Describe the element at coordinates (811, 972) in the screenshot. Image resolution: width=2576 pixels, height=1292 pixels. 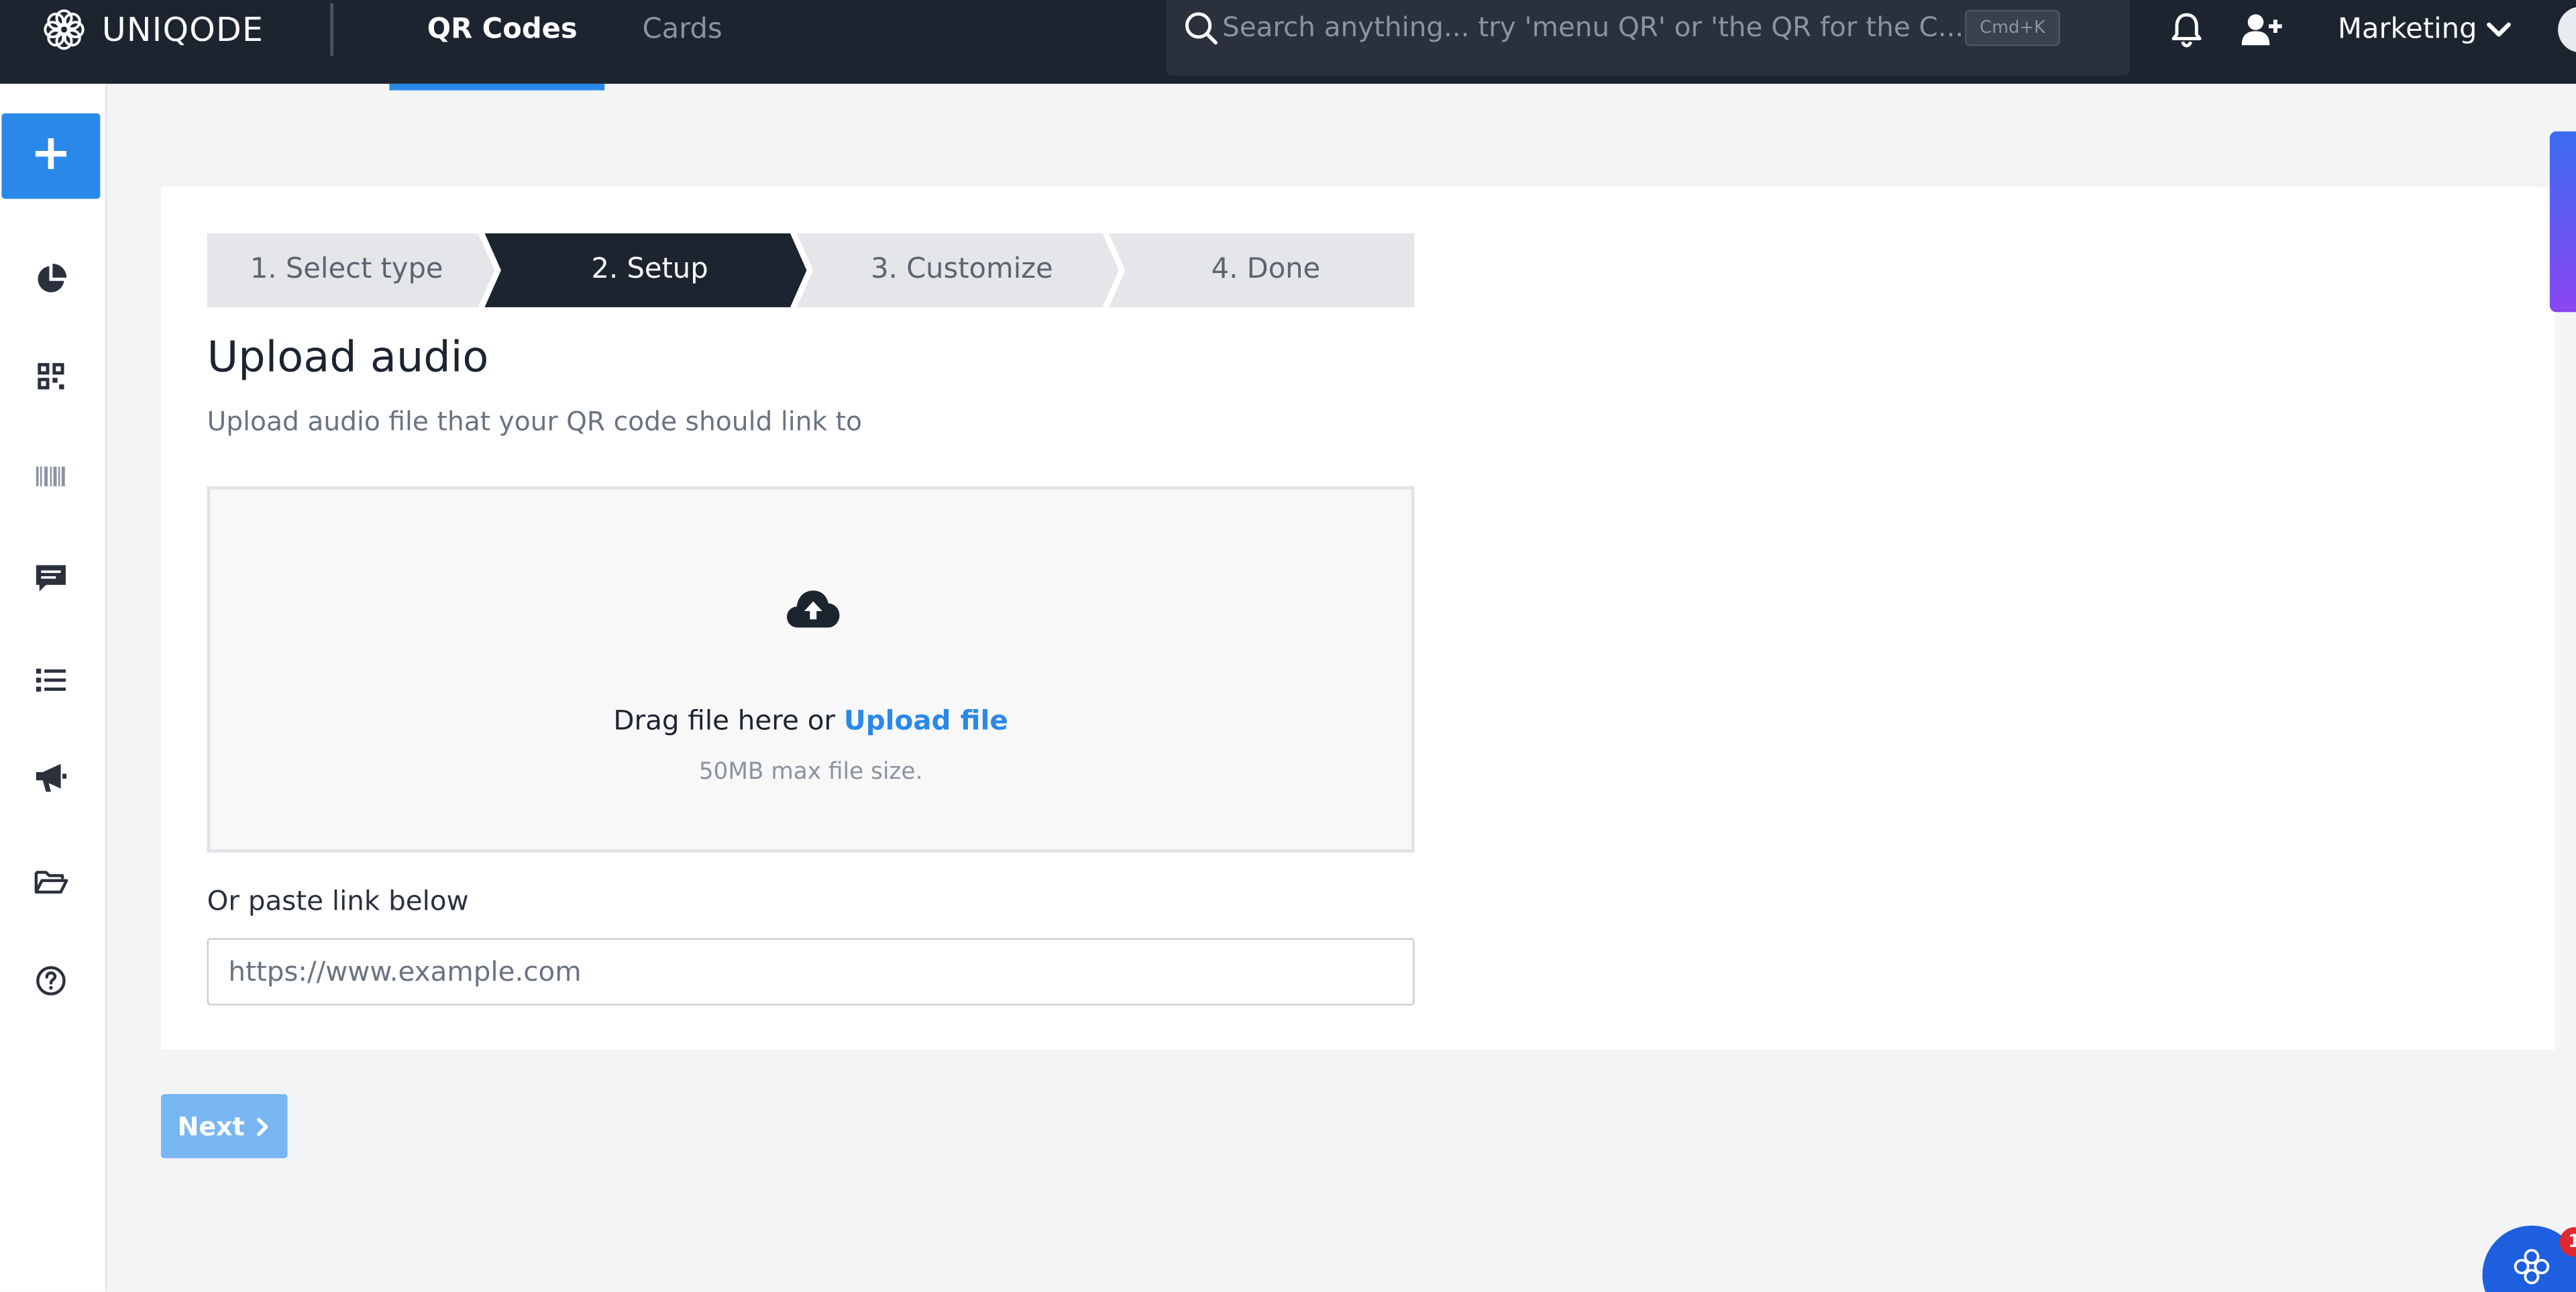
I see `link-url-input` at that location.